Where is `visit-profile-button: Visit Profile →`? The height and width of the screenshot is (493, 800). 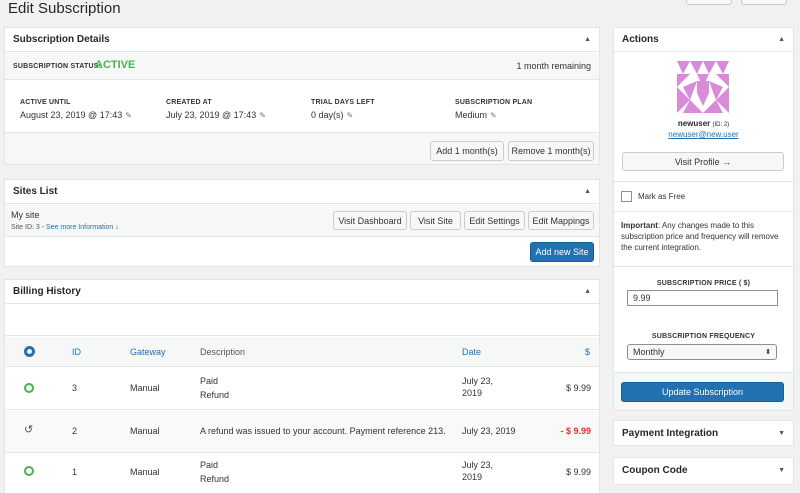
visit-profile-button: Visit Profile → is located at coordinates (703, 161).